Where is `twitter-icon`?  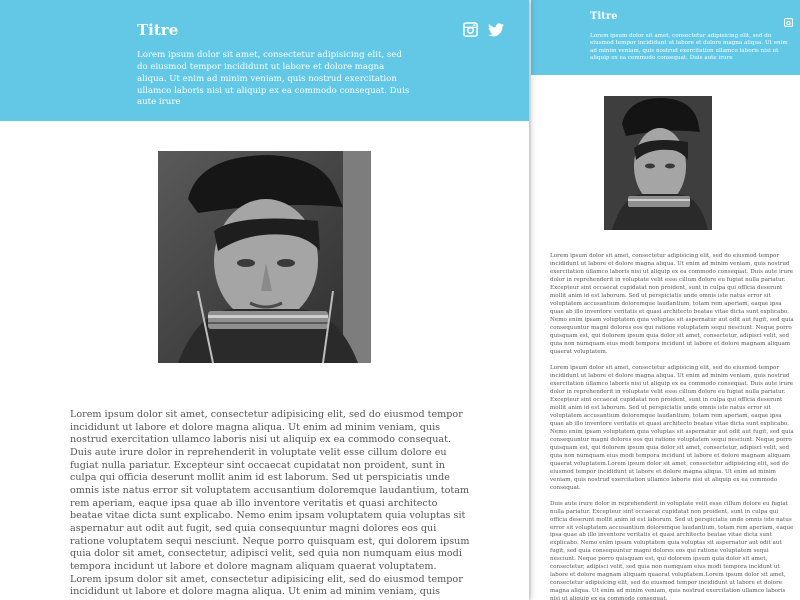 twitter-icon is located at coordinates (496, 31).